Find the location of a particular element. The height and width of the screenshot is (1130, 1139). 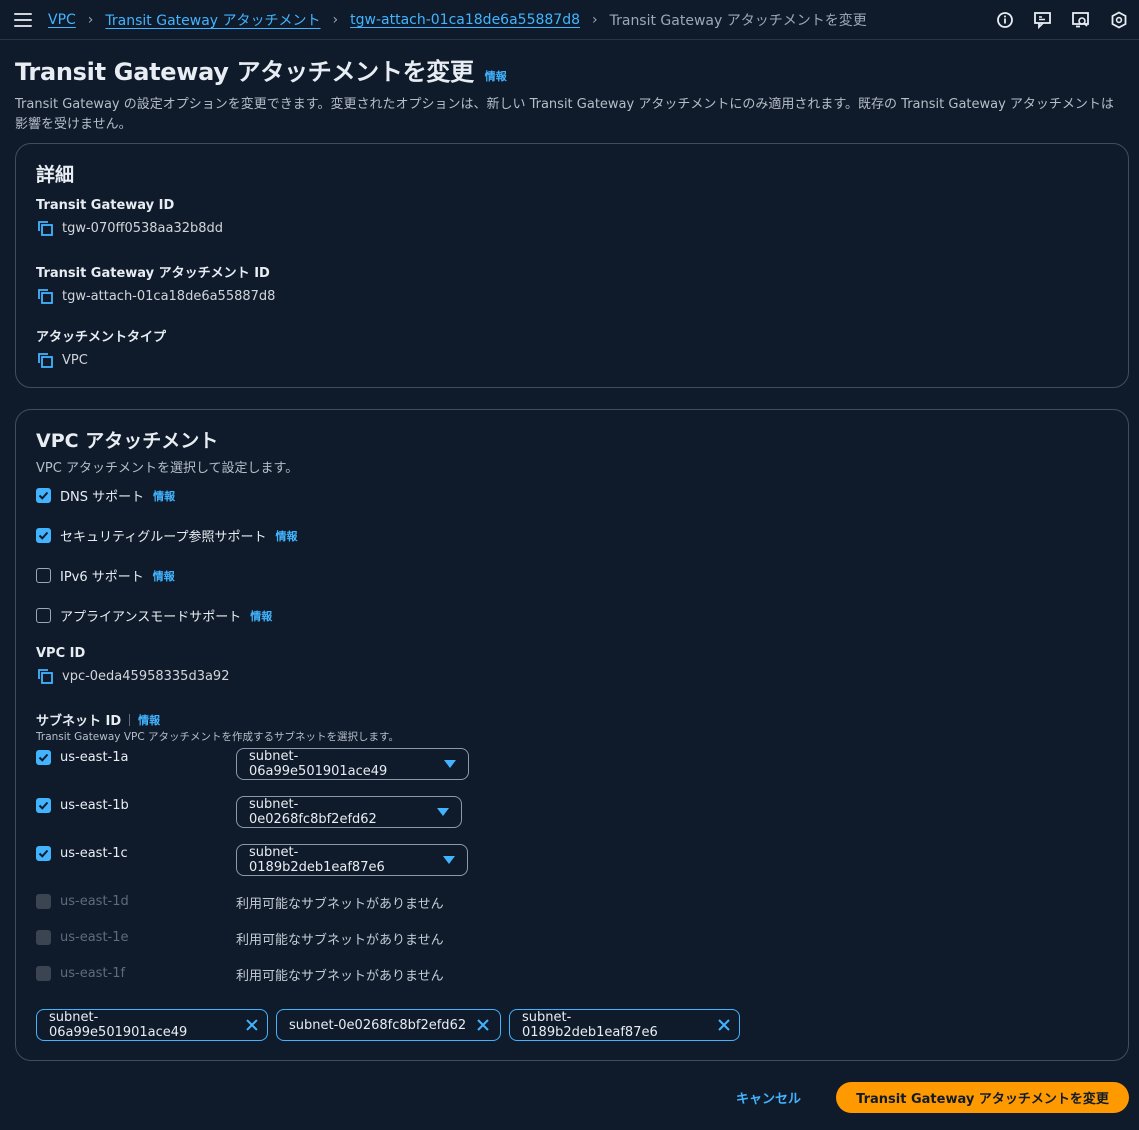

sg-referencing-label: セキュリティグループ参照サポート is located at coordinates (163, 537).